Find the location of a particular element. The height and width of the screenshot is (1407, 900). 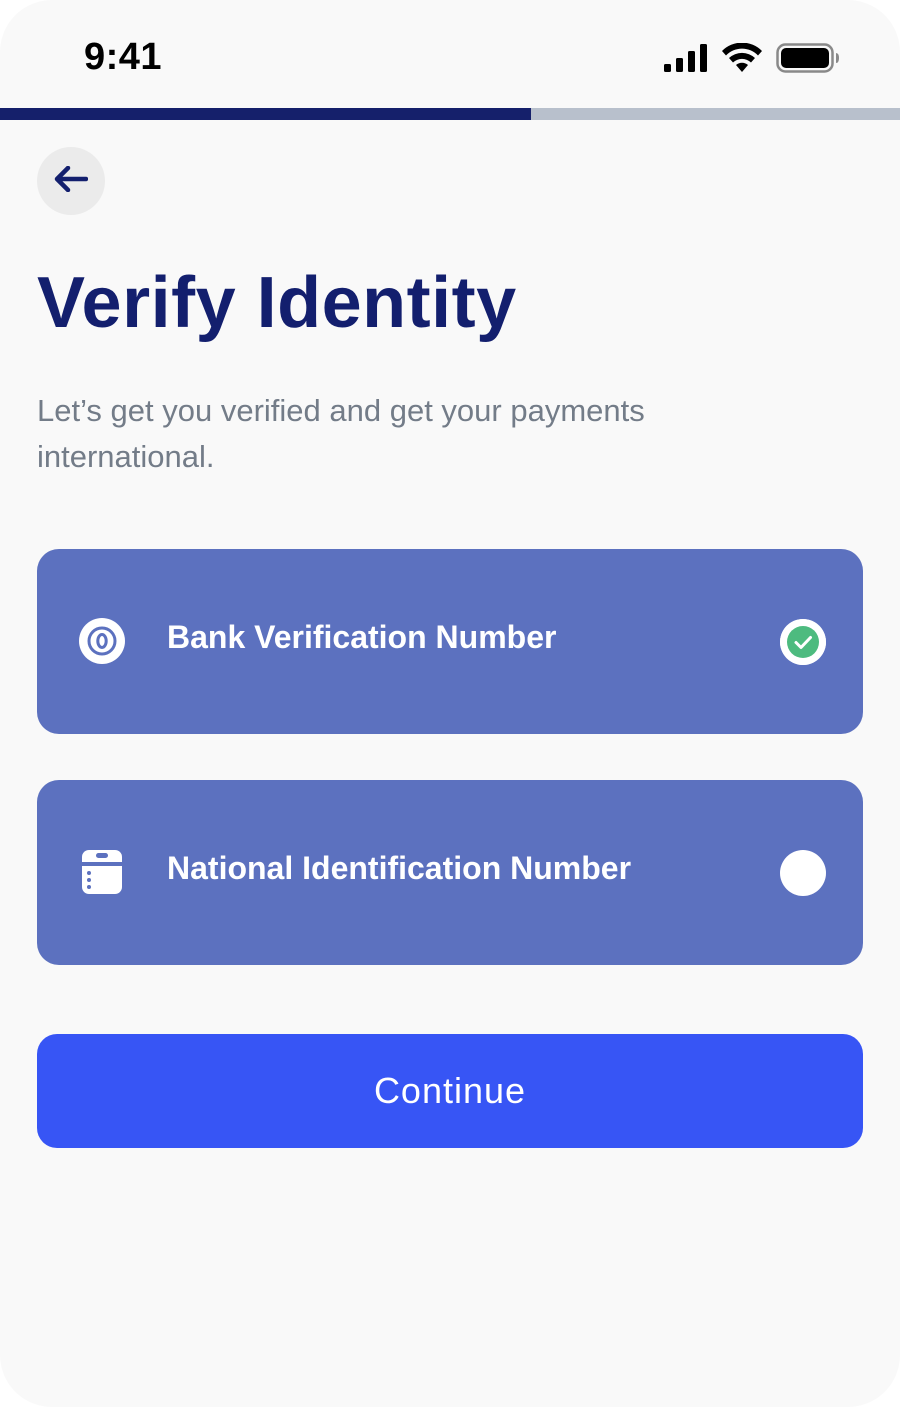

continue-button: Continue is located at coordinates (450, 1091).